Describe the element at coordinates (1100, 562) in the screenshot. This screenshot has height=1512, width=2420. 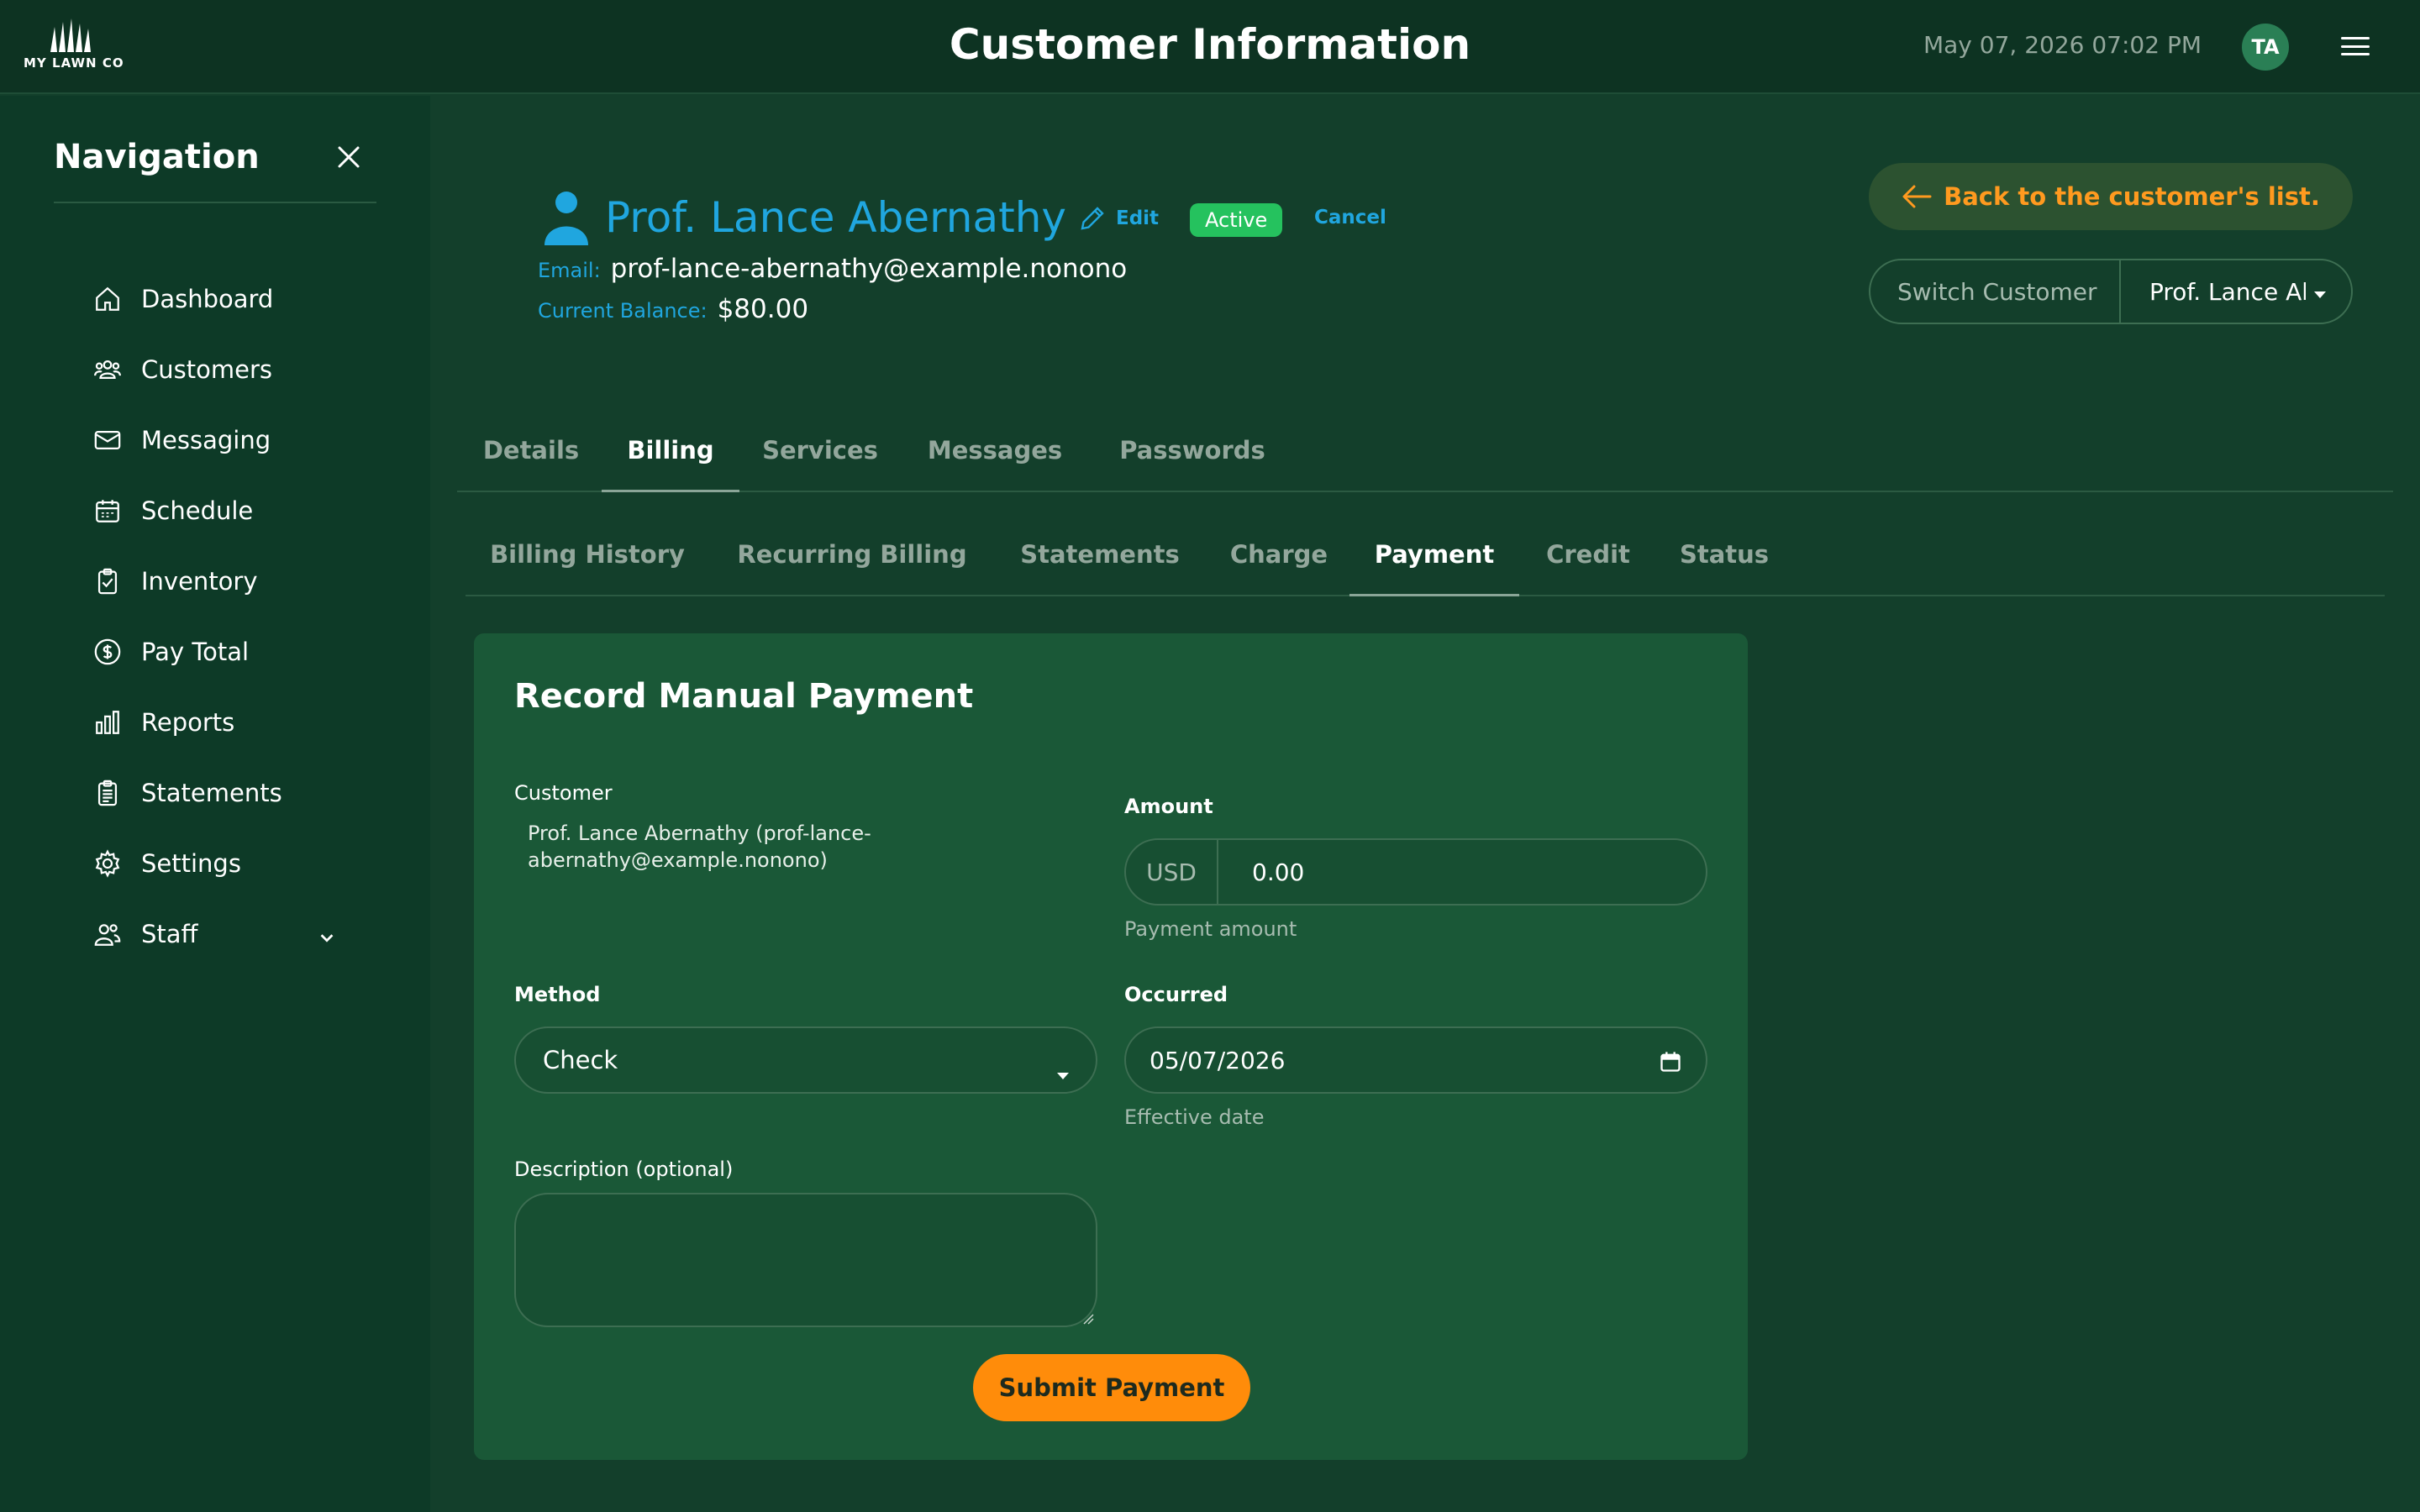
I see `subtab-statements: Statements` at that location.